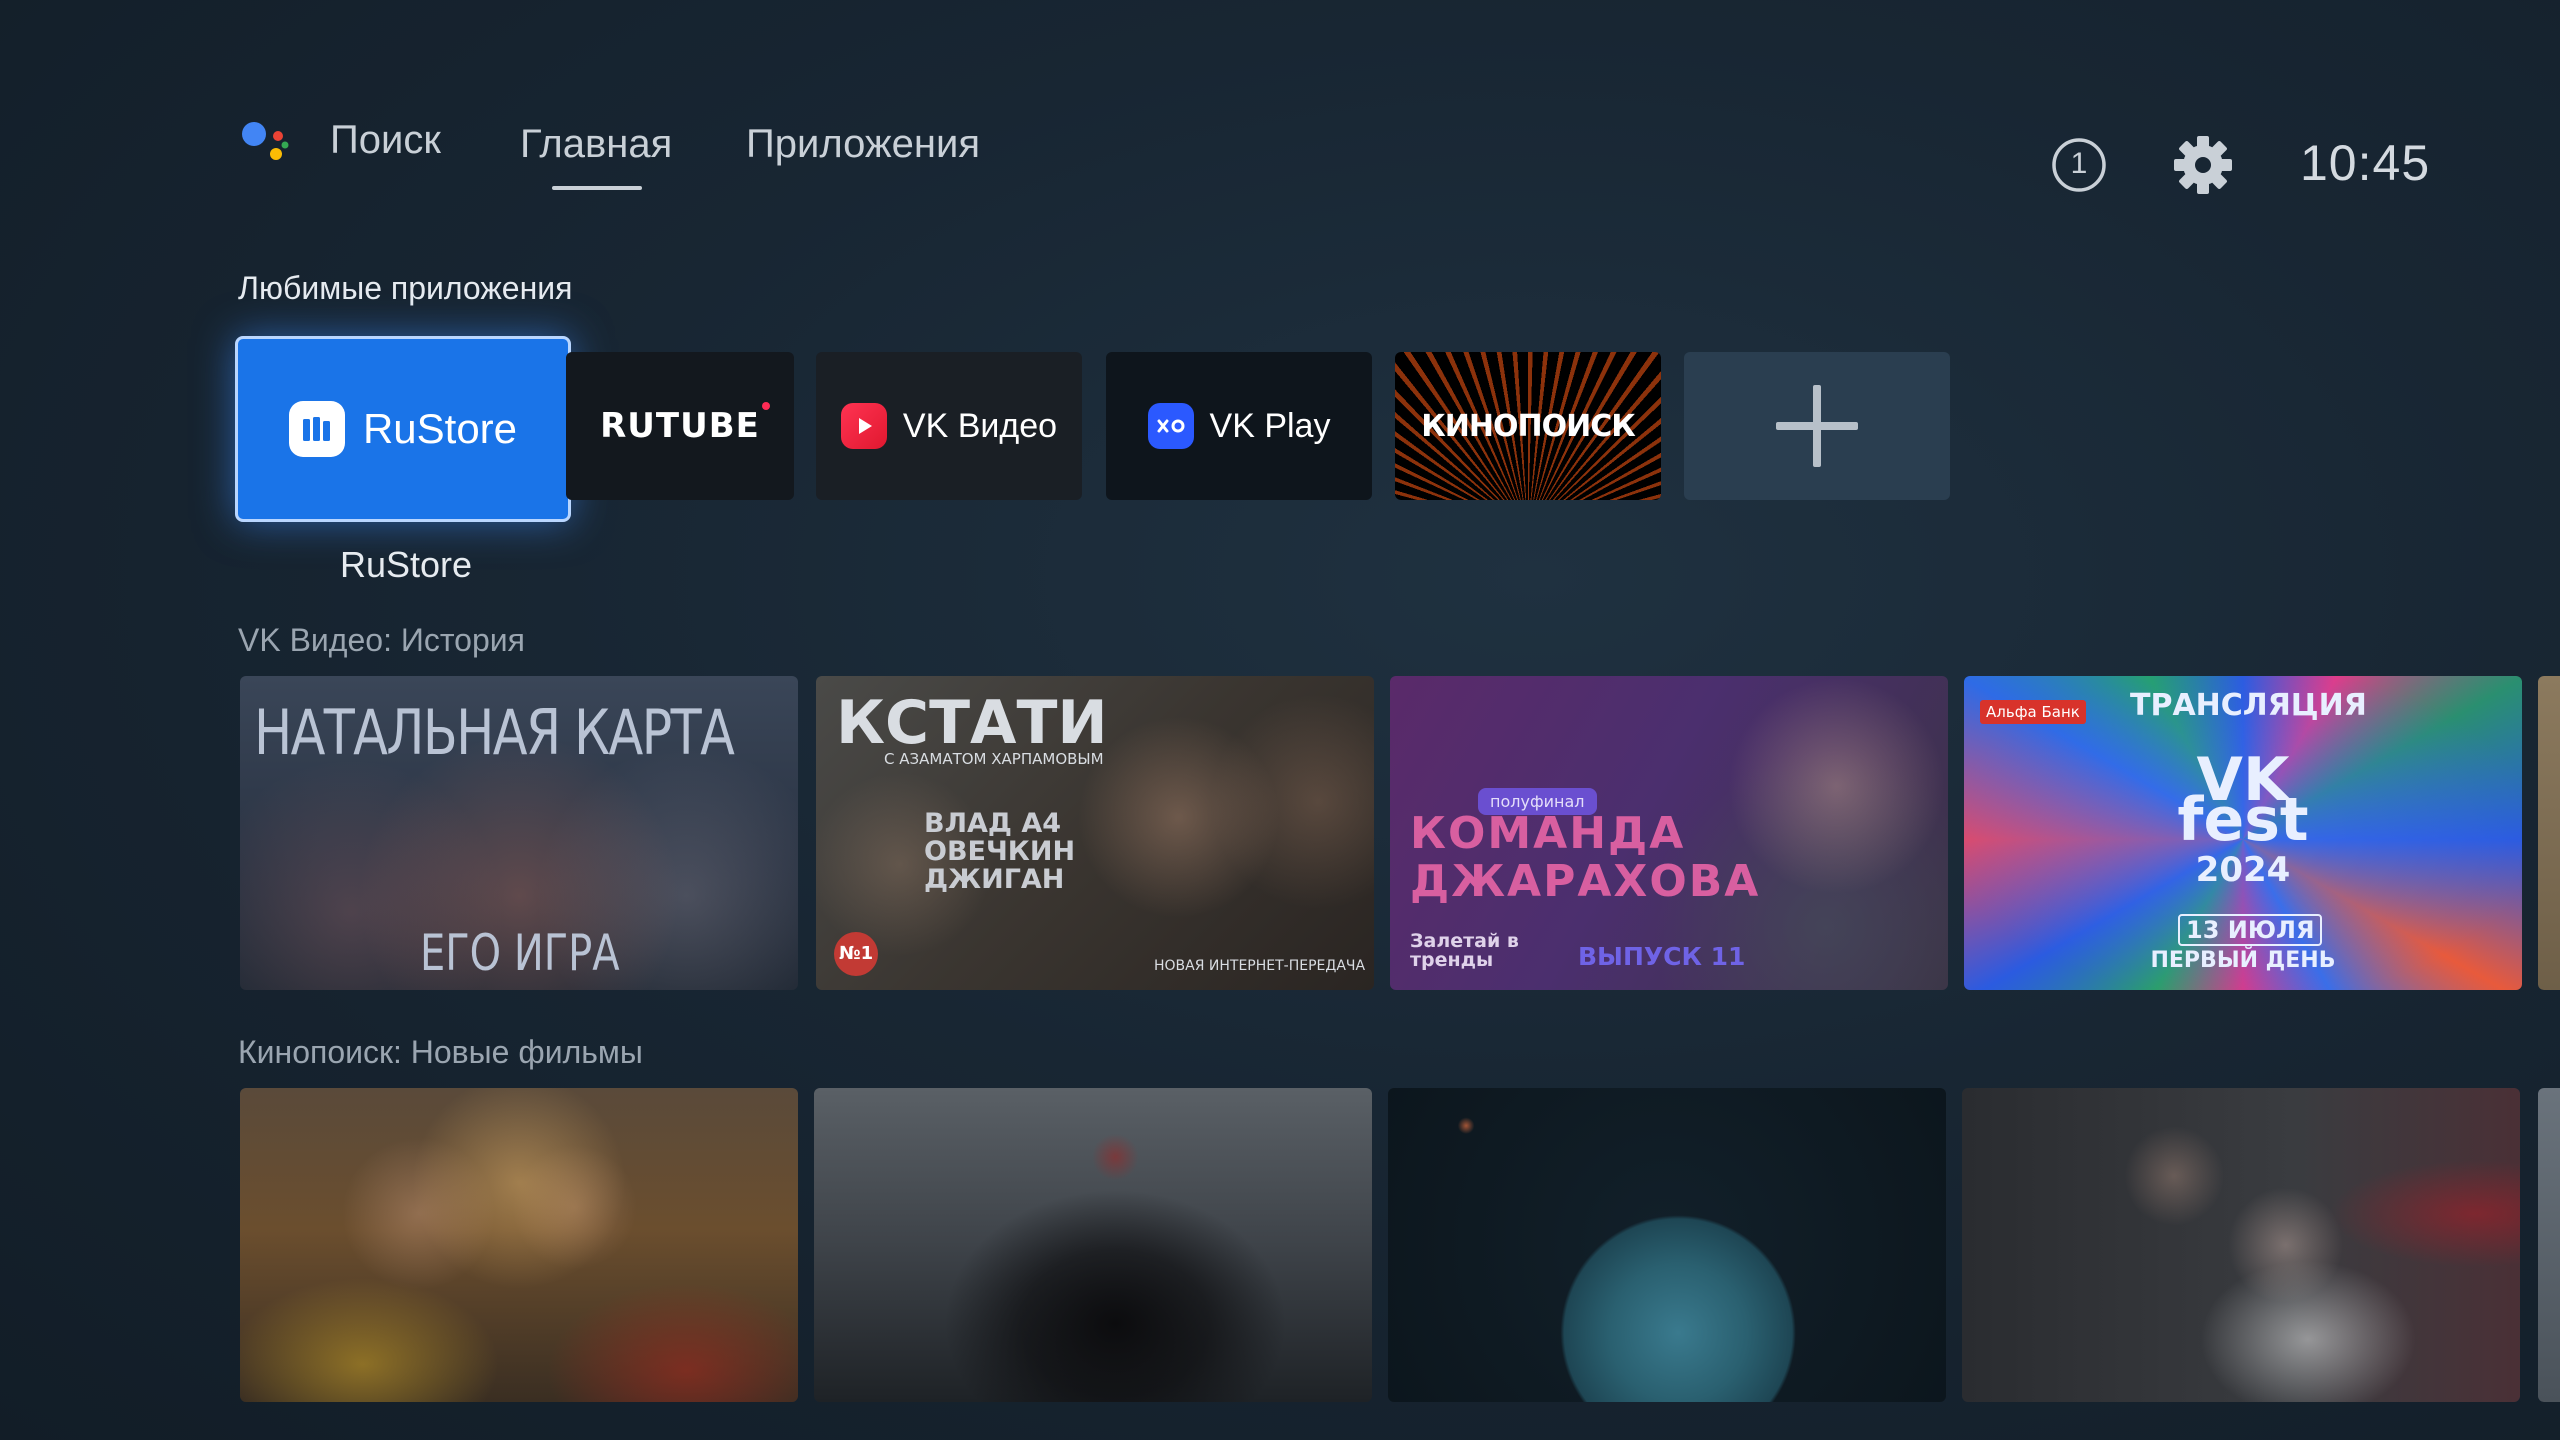  What do you see at coordinates (597, 188) in the screenshot?
I see `tab-selected-indicator` at bounding box center [597, 188].